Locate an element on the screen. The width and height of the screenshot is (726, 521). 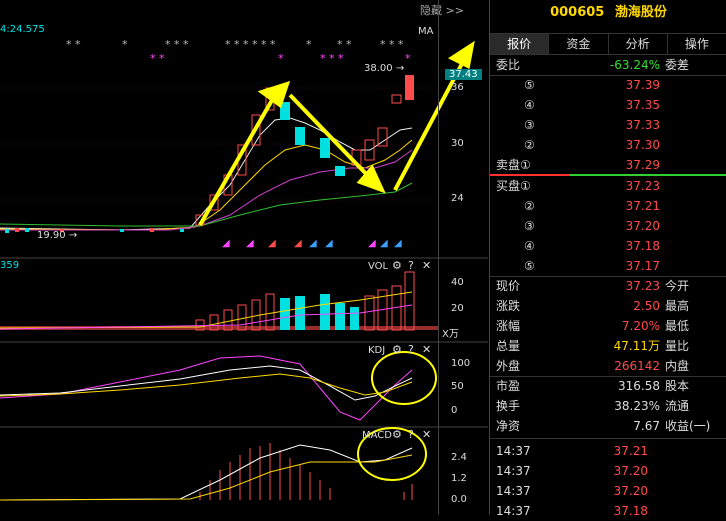
ma-label: MA is located at coordinates (426, 31).